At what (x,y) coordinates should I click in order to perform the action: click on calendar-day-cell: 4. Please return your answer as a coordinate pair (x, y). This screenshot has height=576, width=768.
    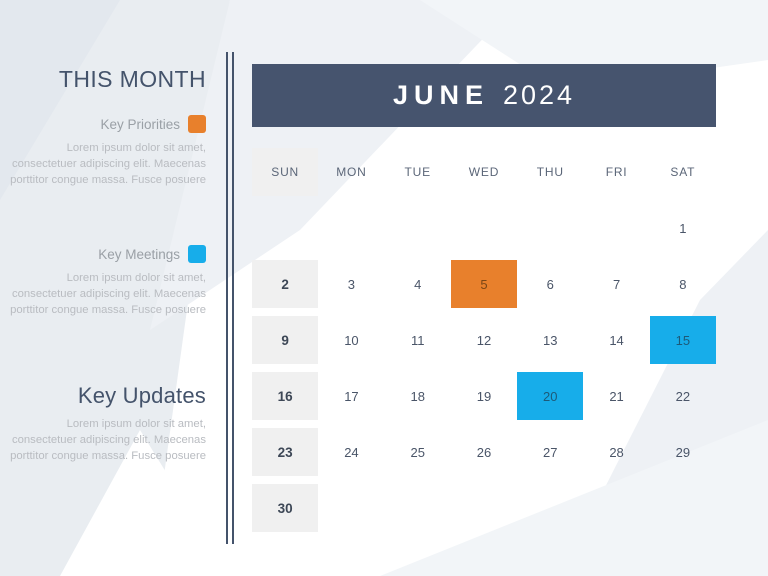
    Looking at the image, I should click on (418, 284).